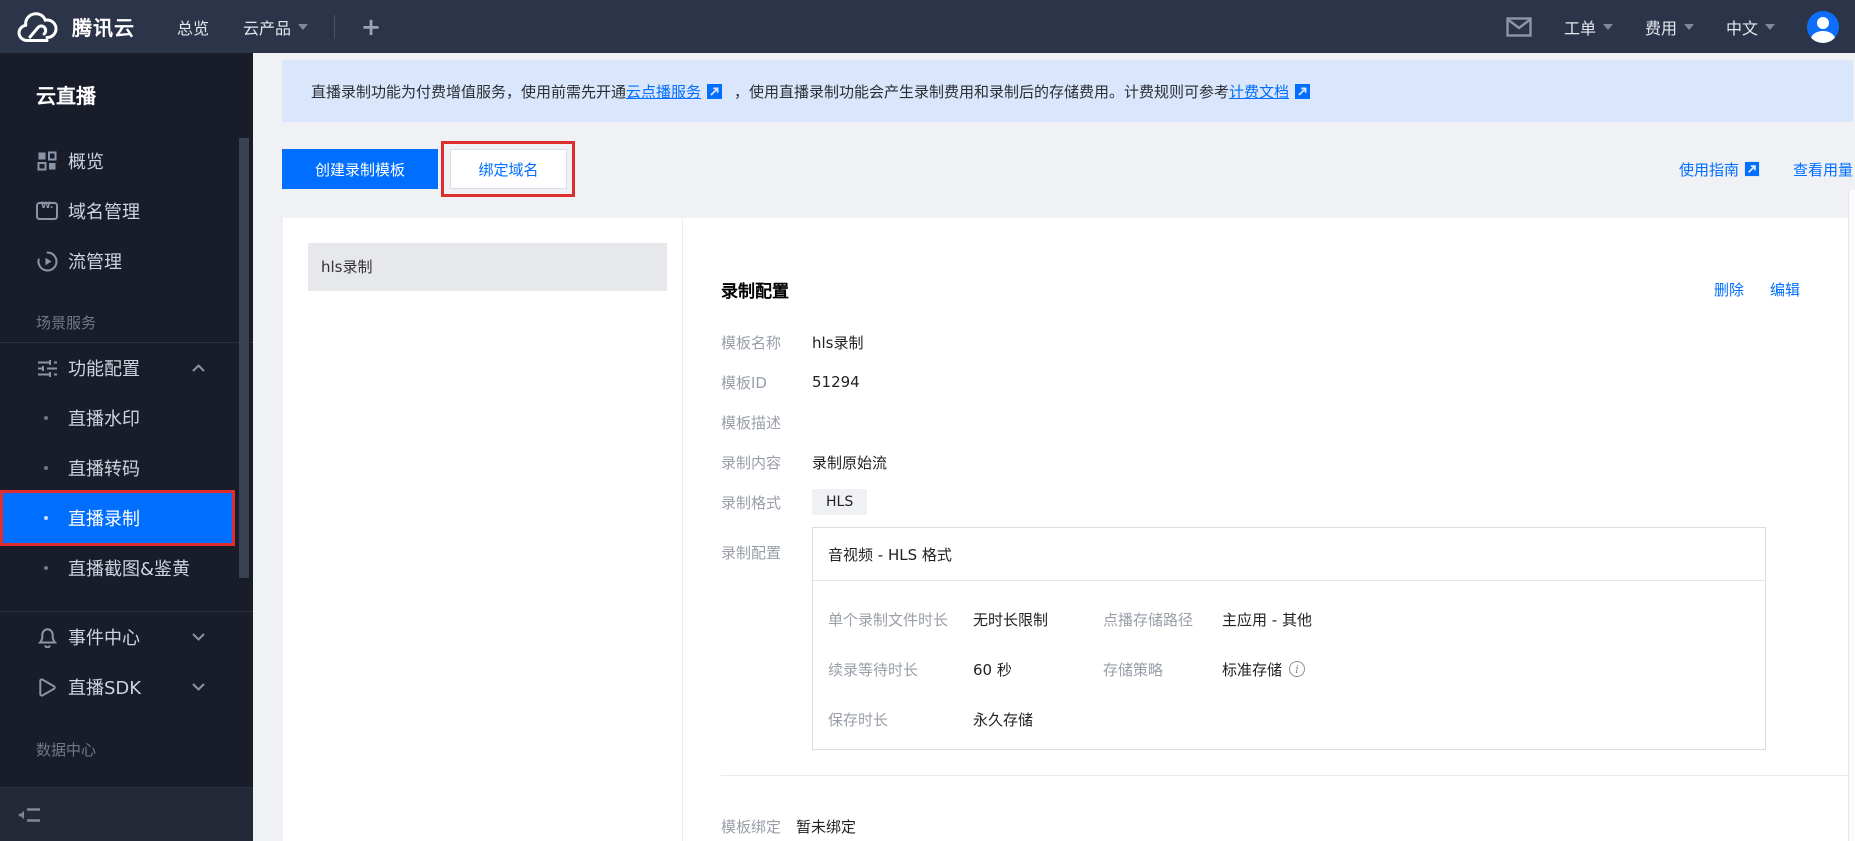 Image resolution: width=1855 pixels, height=841 pixels. What do you see at coordinates (931, 719) in the screenshot?
I see `config-row-3: 保存时长 永久存储` at bounding box center [931, 719].